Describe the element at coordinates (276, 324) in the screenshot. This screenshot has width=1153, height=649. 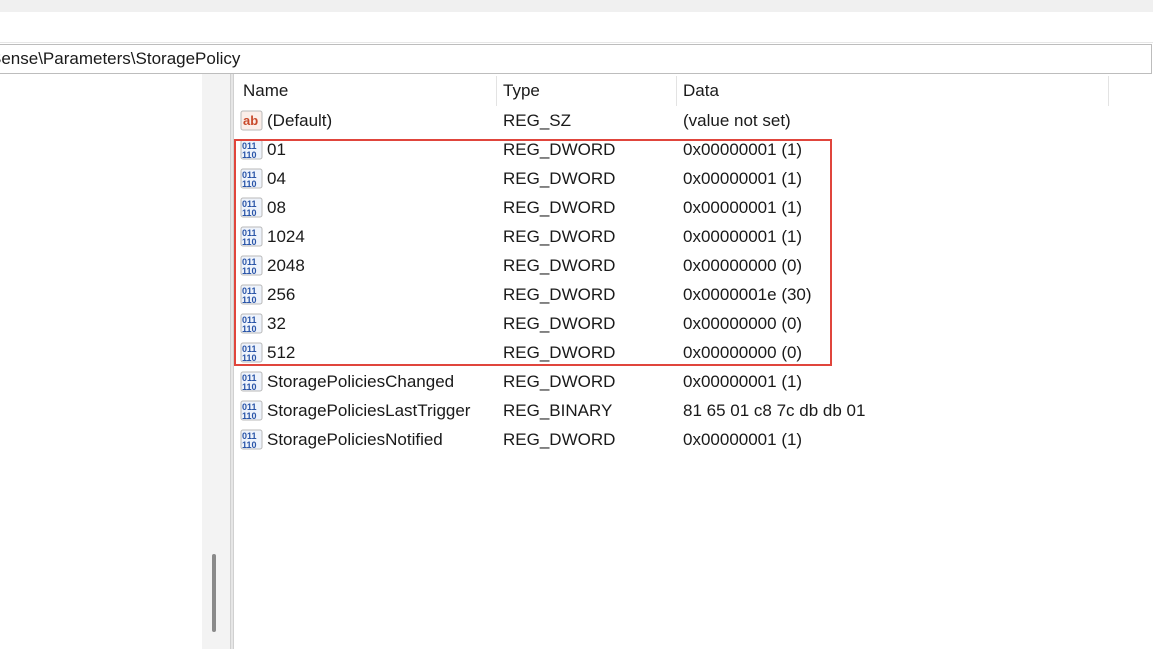
I see `value-name: 32` at that location.